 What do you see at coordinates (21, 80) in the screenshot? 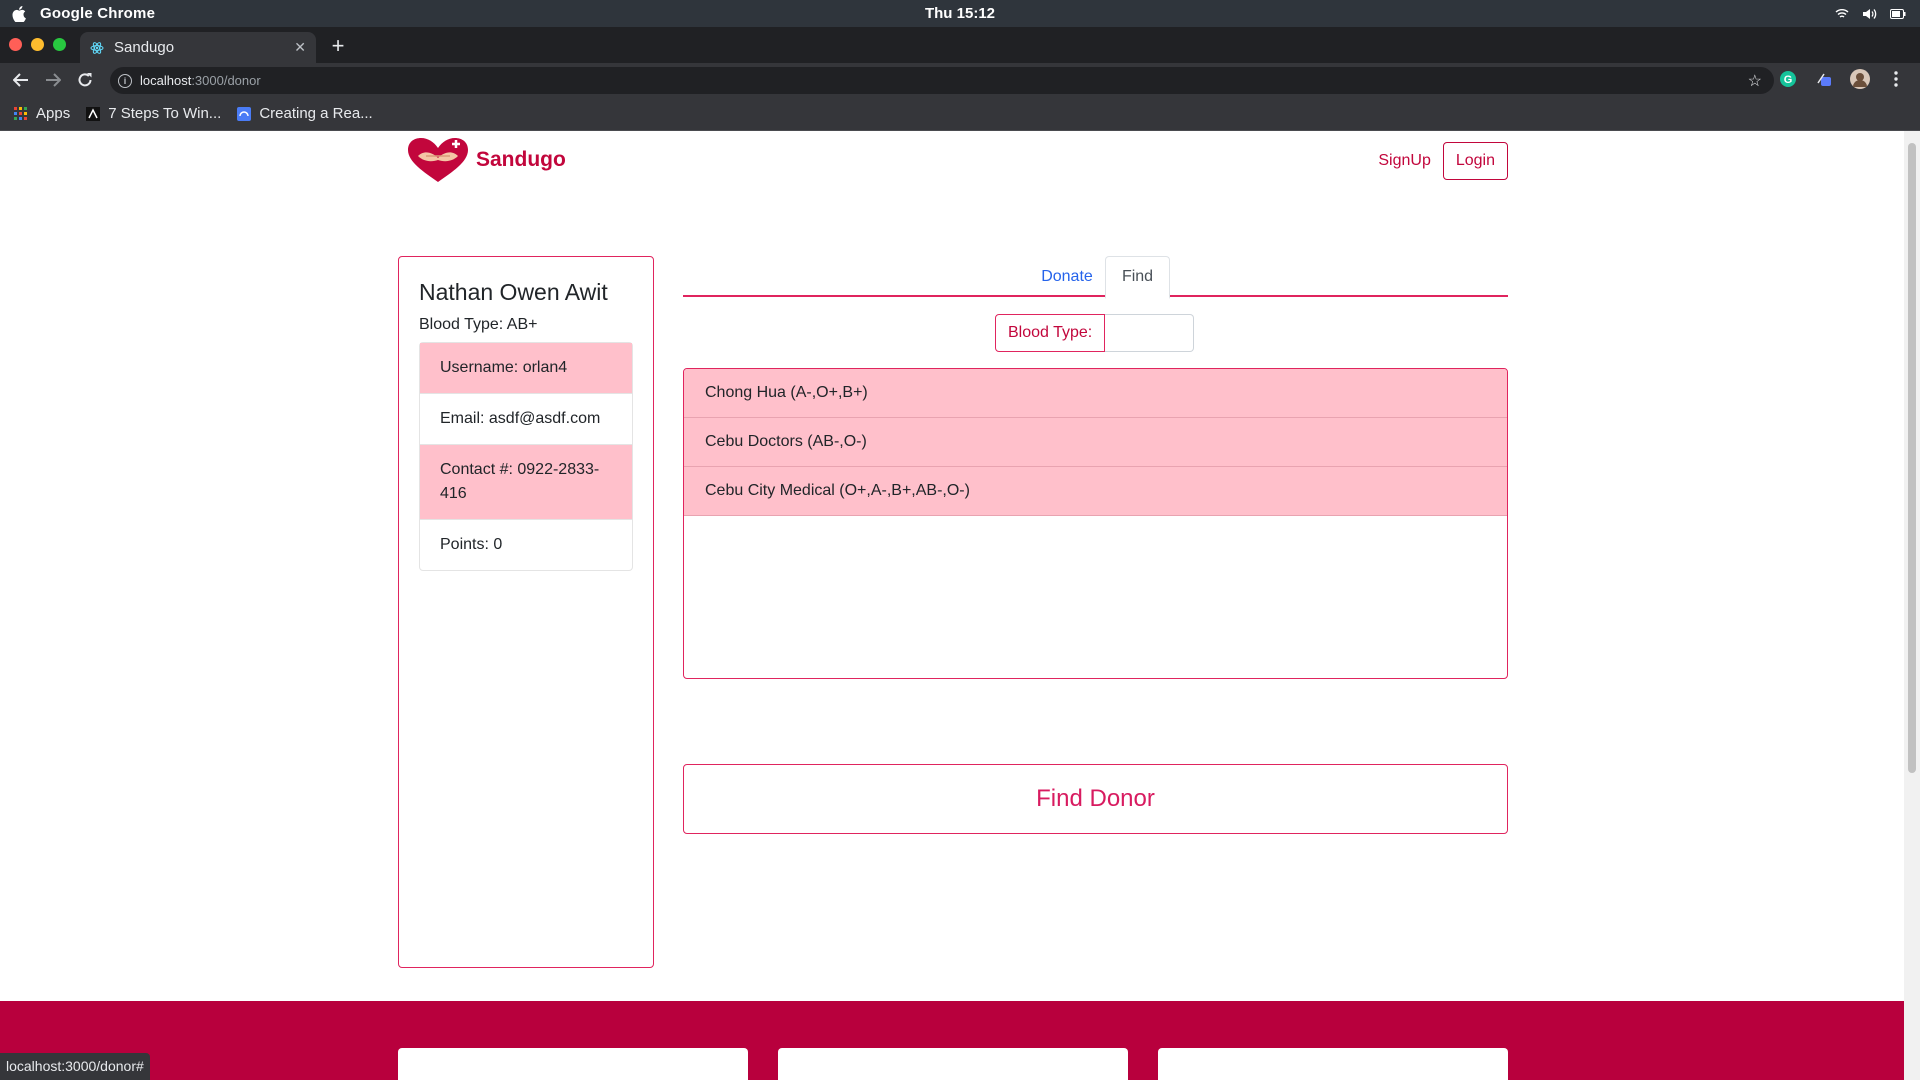
I see `back-arrow-icon` at bounding box center [21, 80].